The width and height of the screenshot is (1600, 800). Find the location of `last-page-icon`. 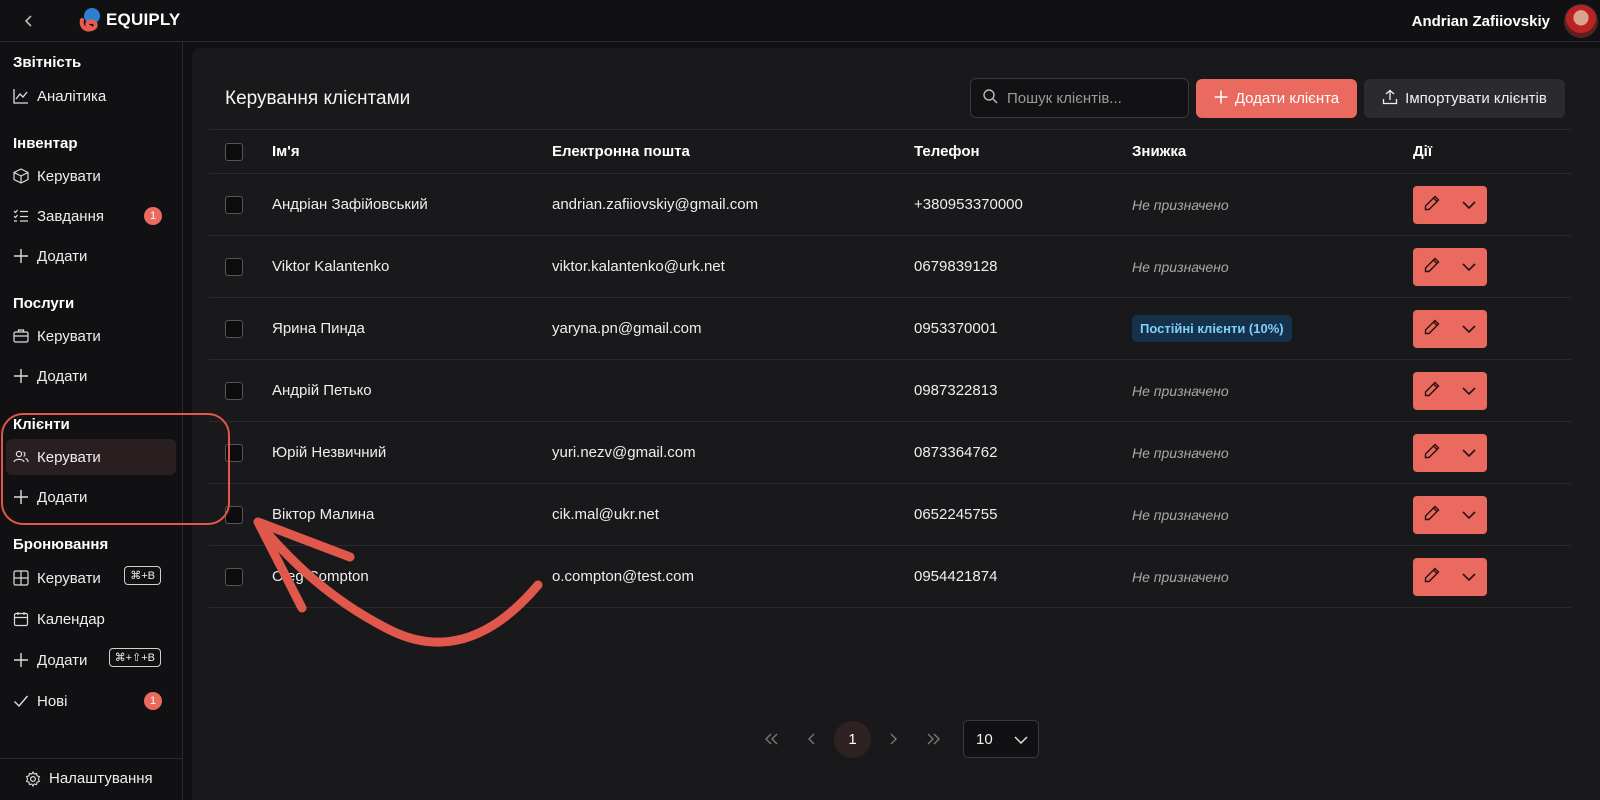

last-page-icon is located at coordinates (933, 739).